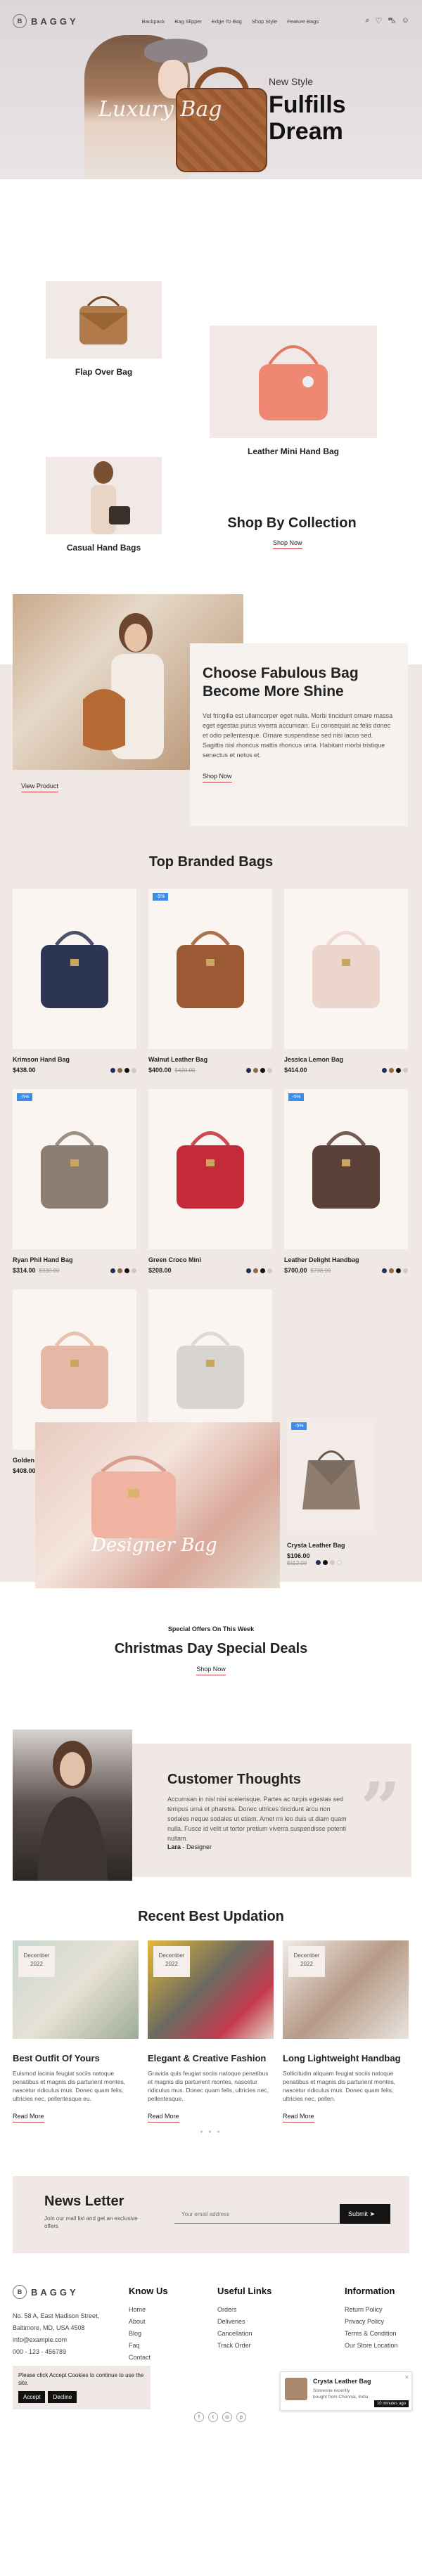 The image size is (422, 2576). What do you see at coordinates (56, 2292) in the screenshot?
I see `footer-logo: B BAGGY` at bounding box center [56, 2292].